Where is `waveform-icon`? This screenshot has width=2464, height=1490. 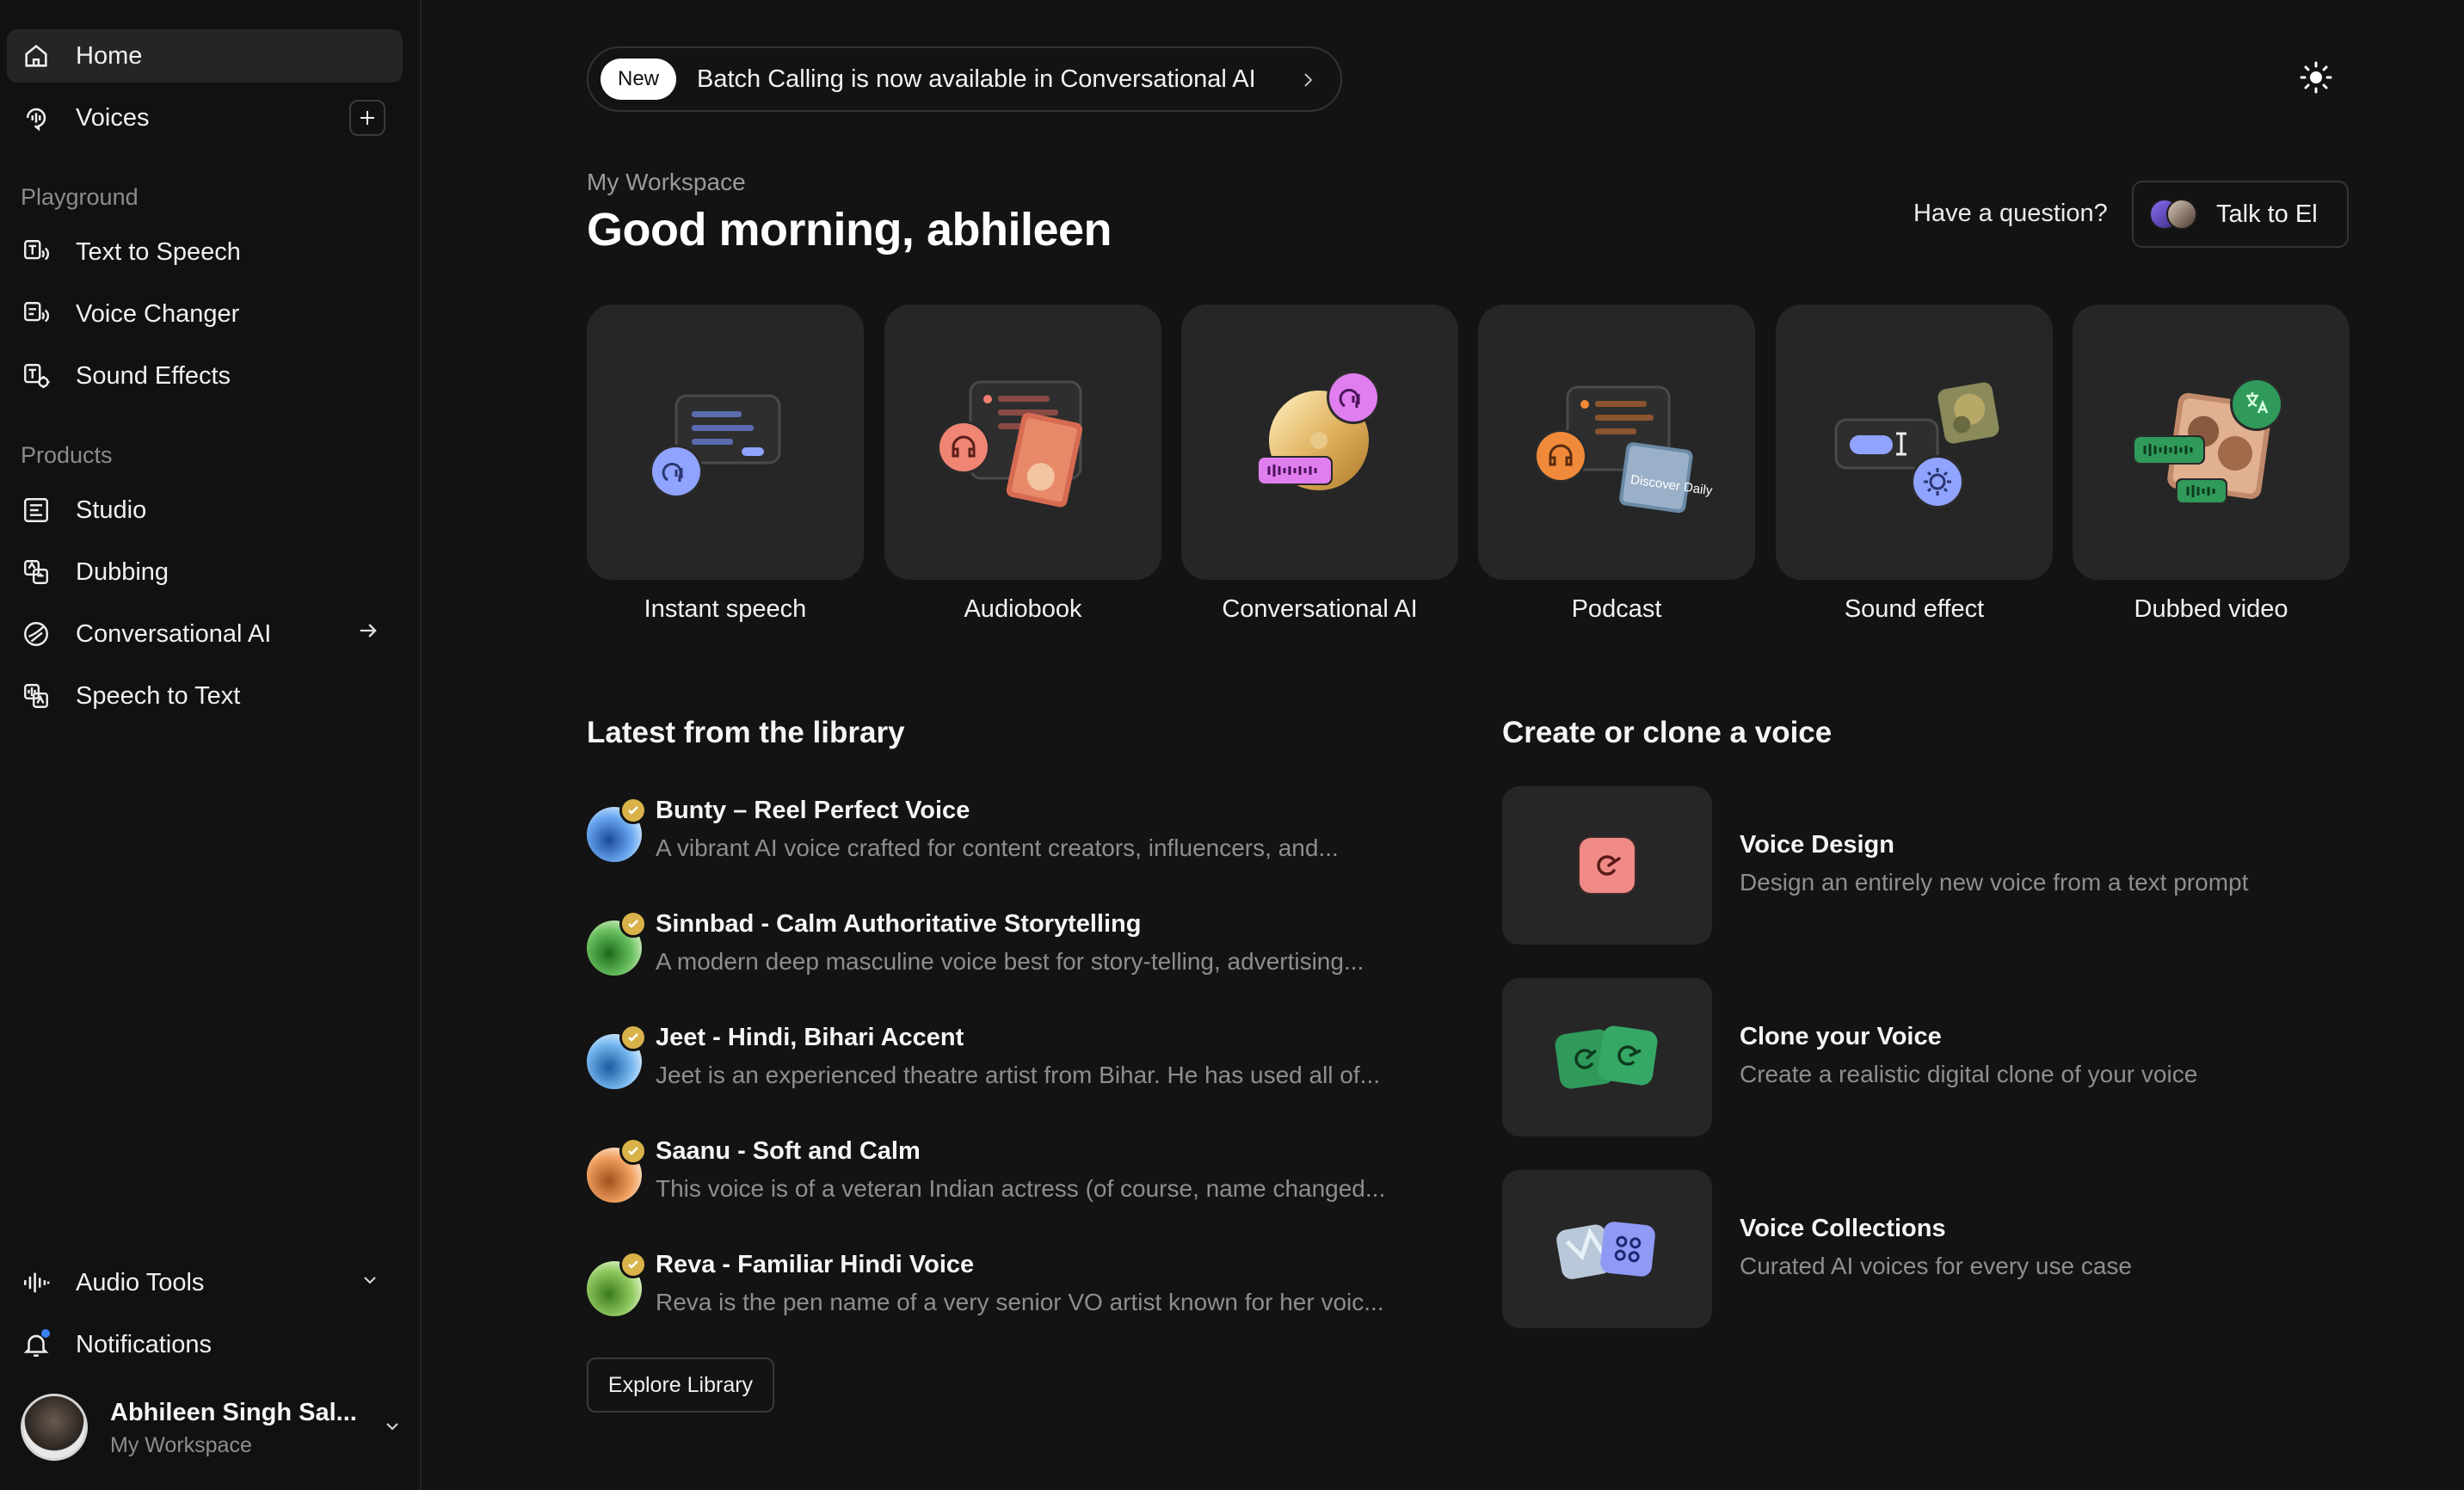
waveform-icon is located at coordinates (36, 1282).